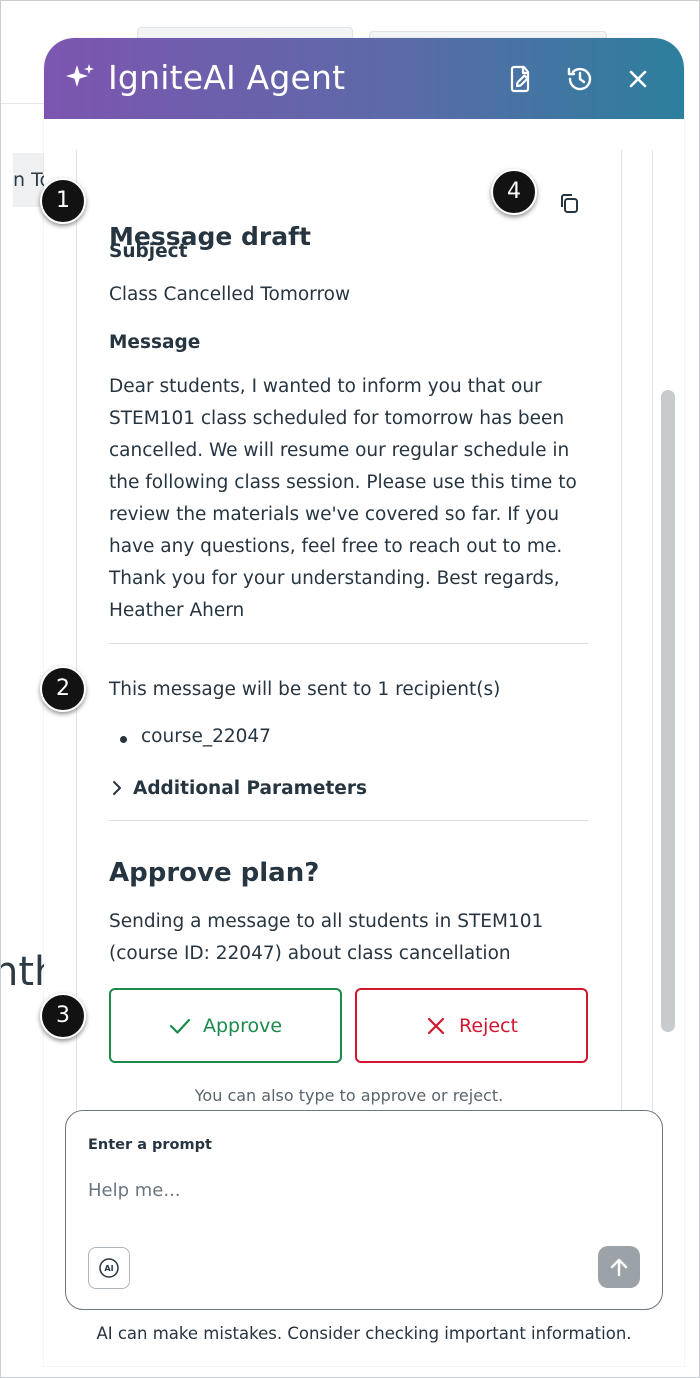 The height and width of the screenshot is (1378, 700). I want to click on panel-title: IgniteAI Agent, so click(227, 77).